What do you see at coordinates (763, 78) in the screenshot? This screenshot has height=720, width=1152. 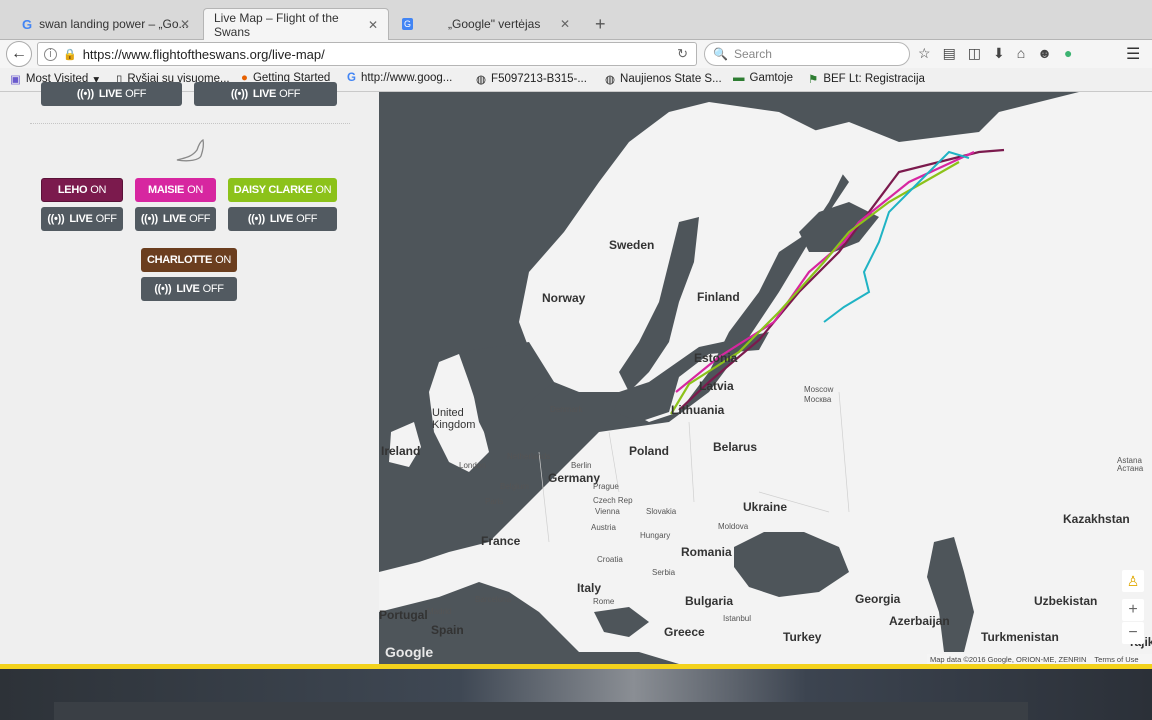 I see `bookmark-item: ▬ Gamtoje` at bounding box center [763, 78].